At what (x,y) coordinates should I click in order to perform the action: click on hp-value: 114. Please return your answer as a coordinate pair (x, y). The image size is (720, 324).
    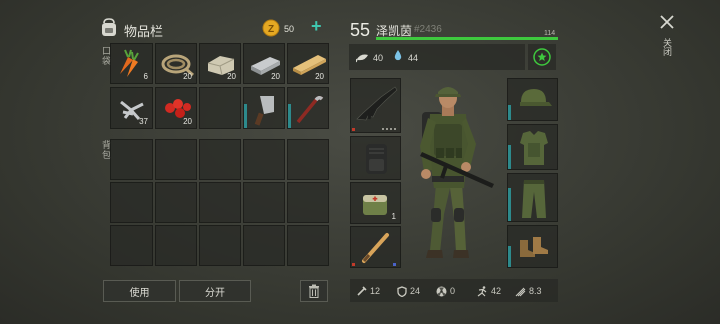
    Looking at the image, I should click on (550, 33).